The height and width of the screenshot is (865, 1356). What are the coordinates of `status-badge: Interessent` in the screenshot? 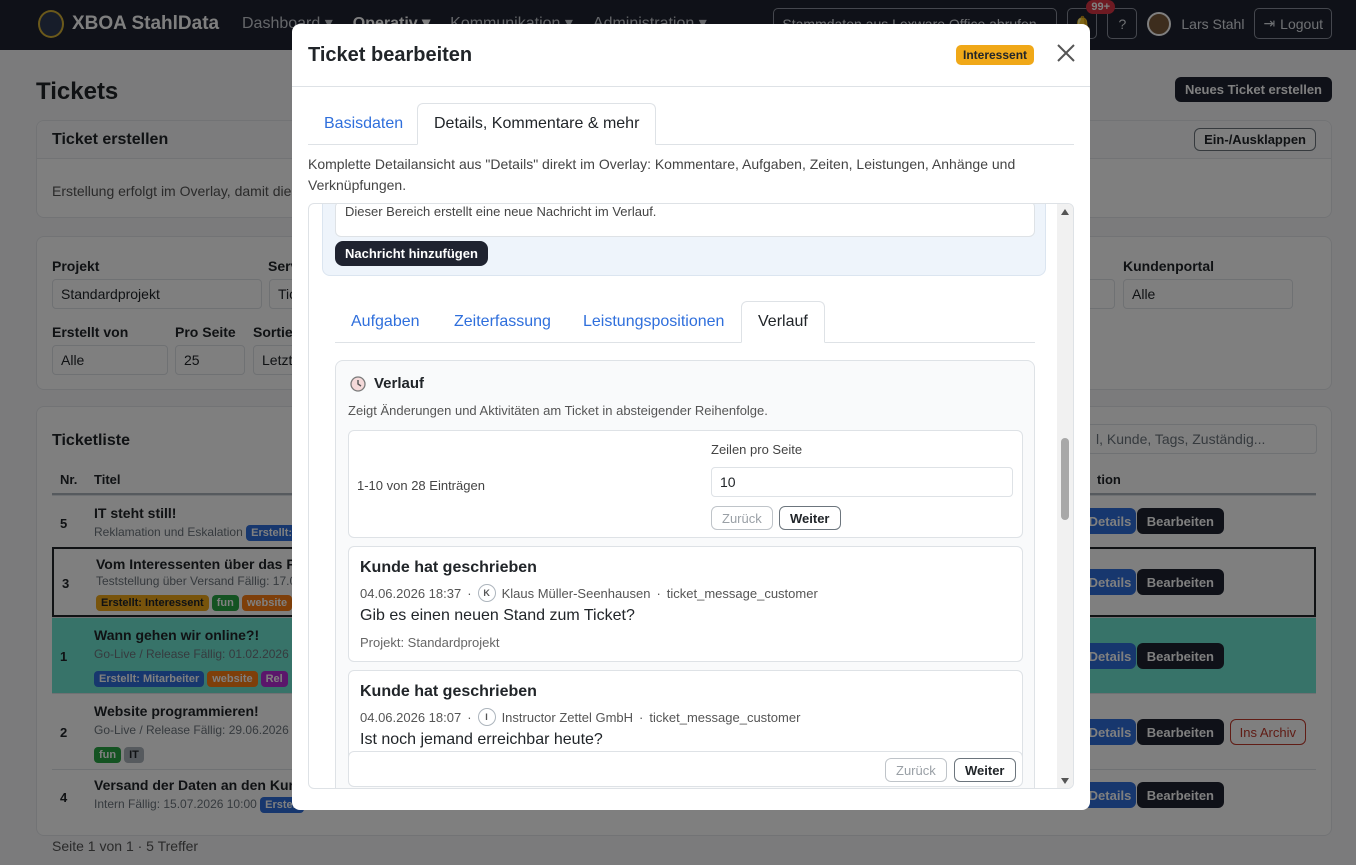 It's located at (995, 55).